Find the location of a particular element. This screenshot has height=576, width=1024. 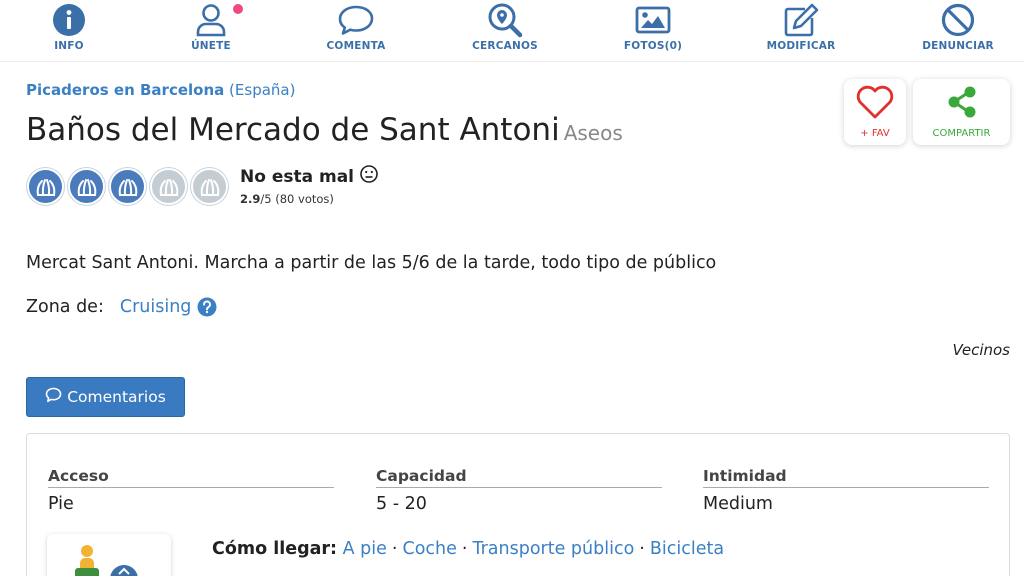

share-button: COMPARTIR is located at coordinates (961, 112).